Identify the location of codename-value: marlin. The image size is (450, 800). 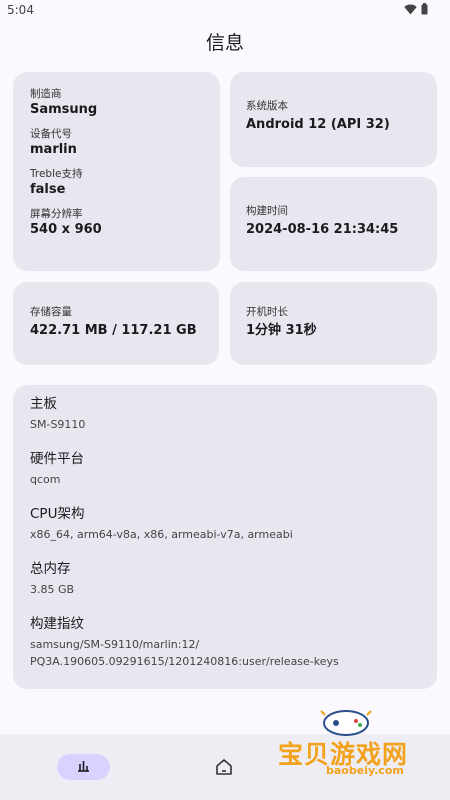
(53, 149).